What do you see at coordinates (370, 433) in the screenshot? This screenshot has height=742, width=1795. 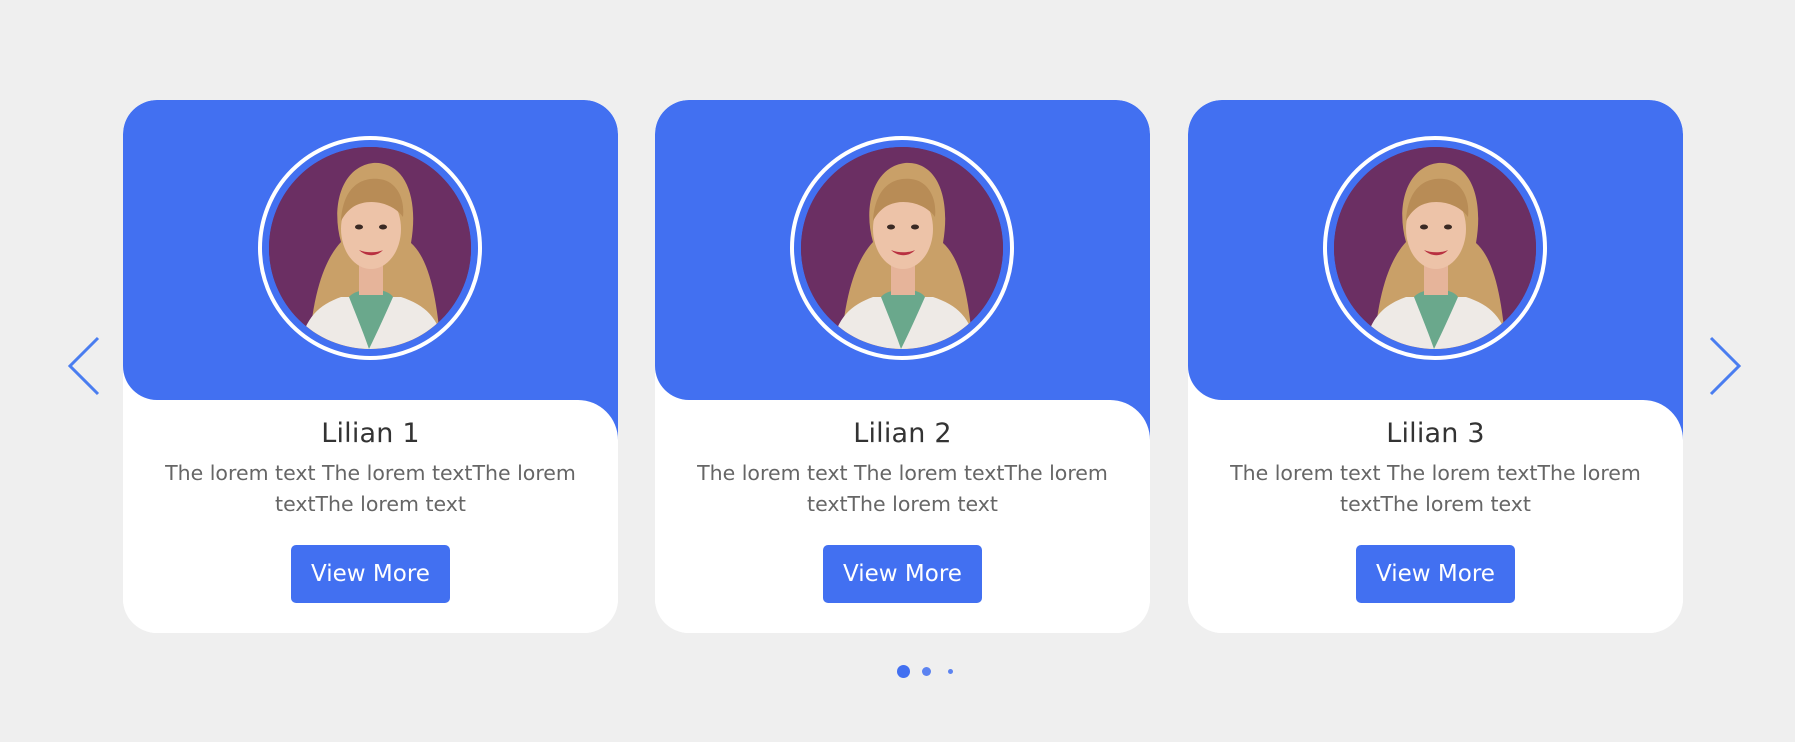 I see `card-name: Lilian 1` at bounding box center [370, 433].